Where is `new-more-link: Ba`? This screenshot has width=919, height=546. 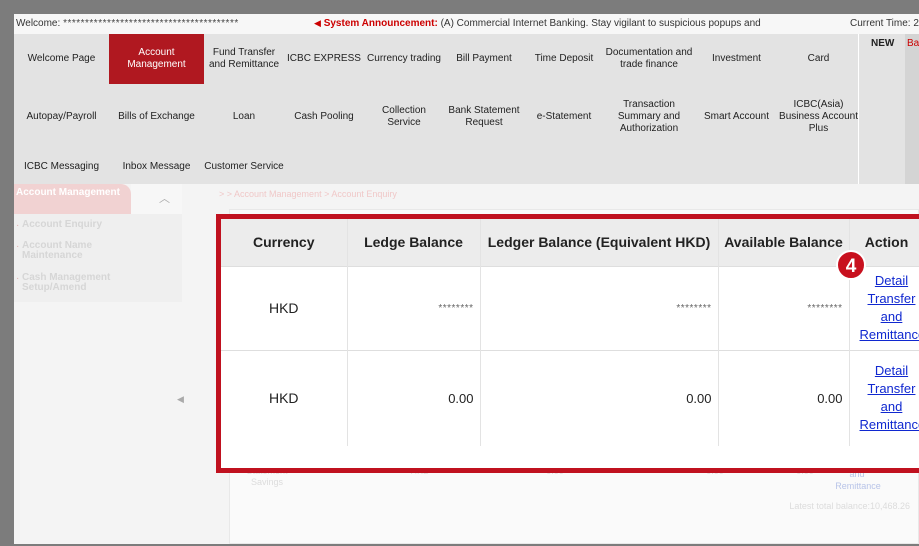
new-more-link: Ba is located at coordinates (913, 43).